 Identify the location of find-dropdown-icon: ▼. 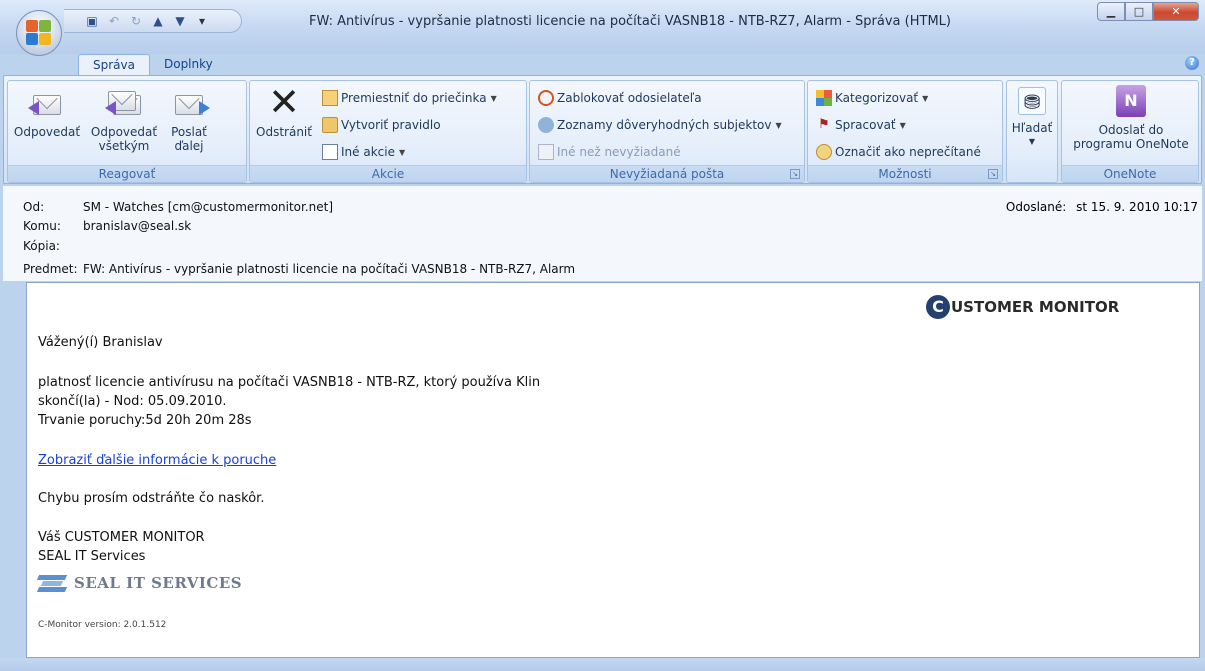
(1032, 141).